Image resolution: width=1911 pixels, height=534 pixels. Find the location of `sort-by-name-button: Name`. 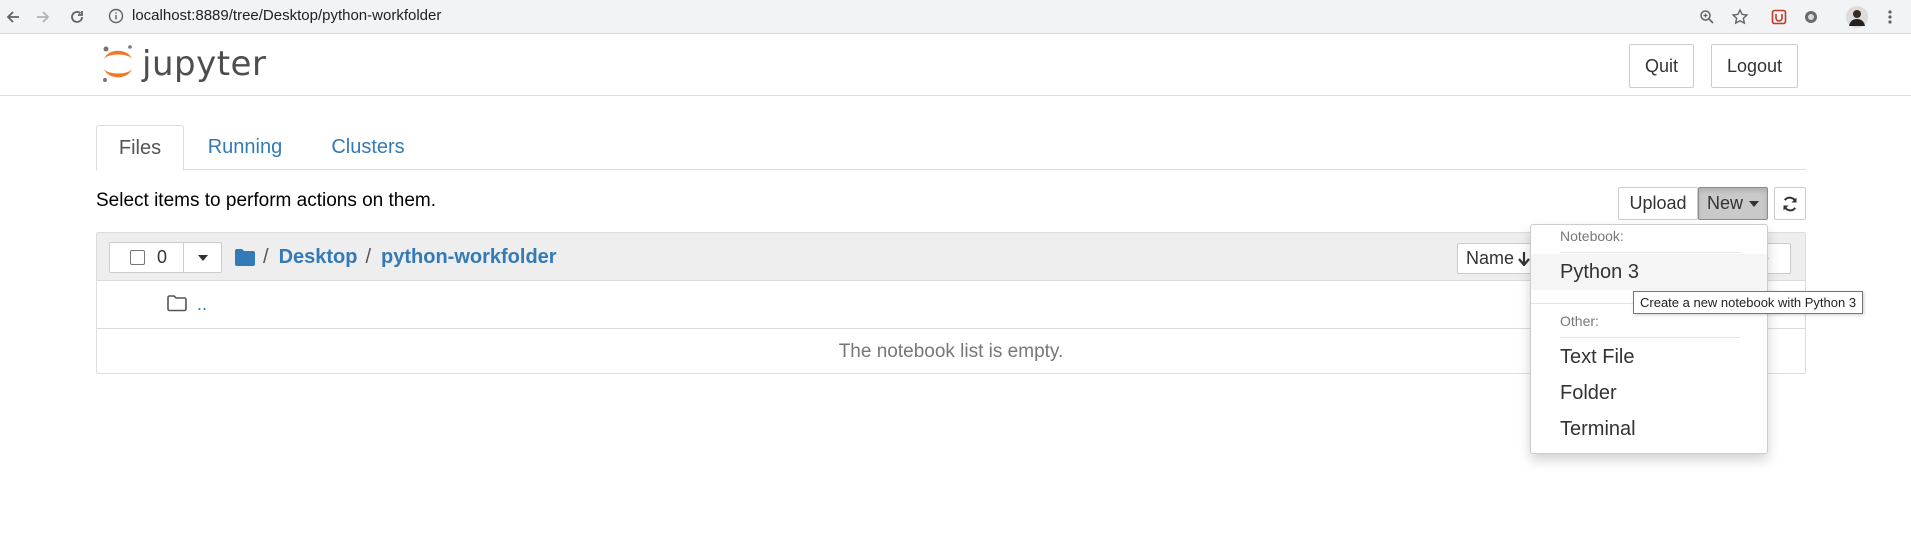

sort-by-name-button: Name is located at coordinates (1497, 258).